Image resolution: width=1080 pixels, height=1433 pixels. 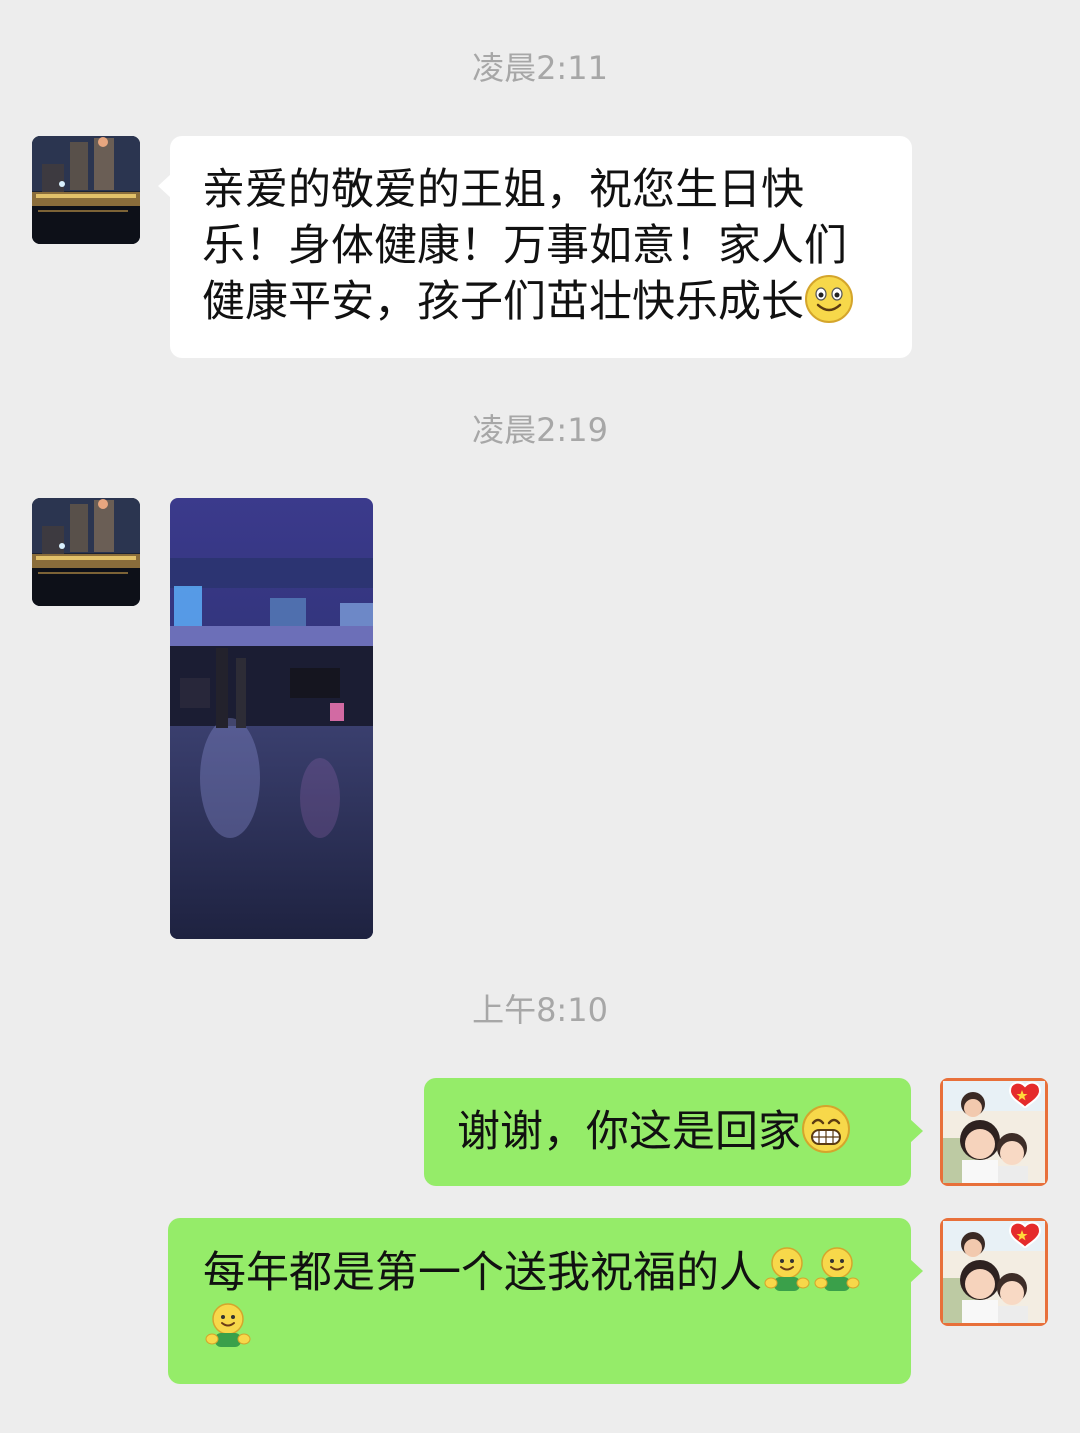 I want to click on image-message, so click(x=271, y=718).